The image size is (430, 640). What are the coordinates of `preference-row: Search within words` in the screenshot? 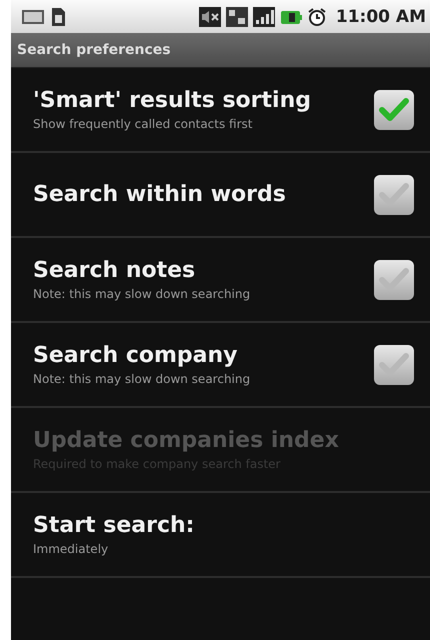 It's located at (220, 195).